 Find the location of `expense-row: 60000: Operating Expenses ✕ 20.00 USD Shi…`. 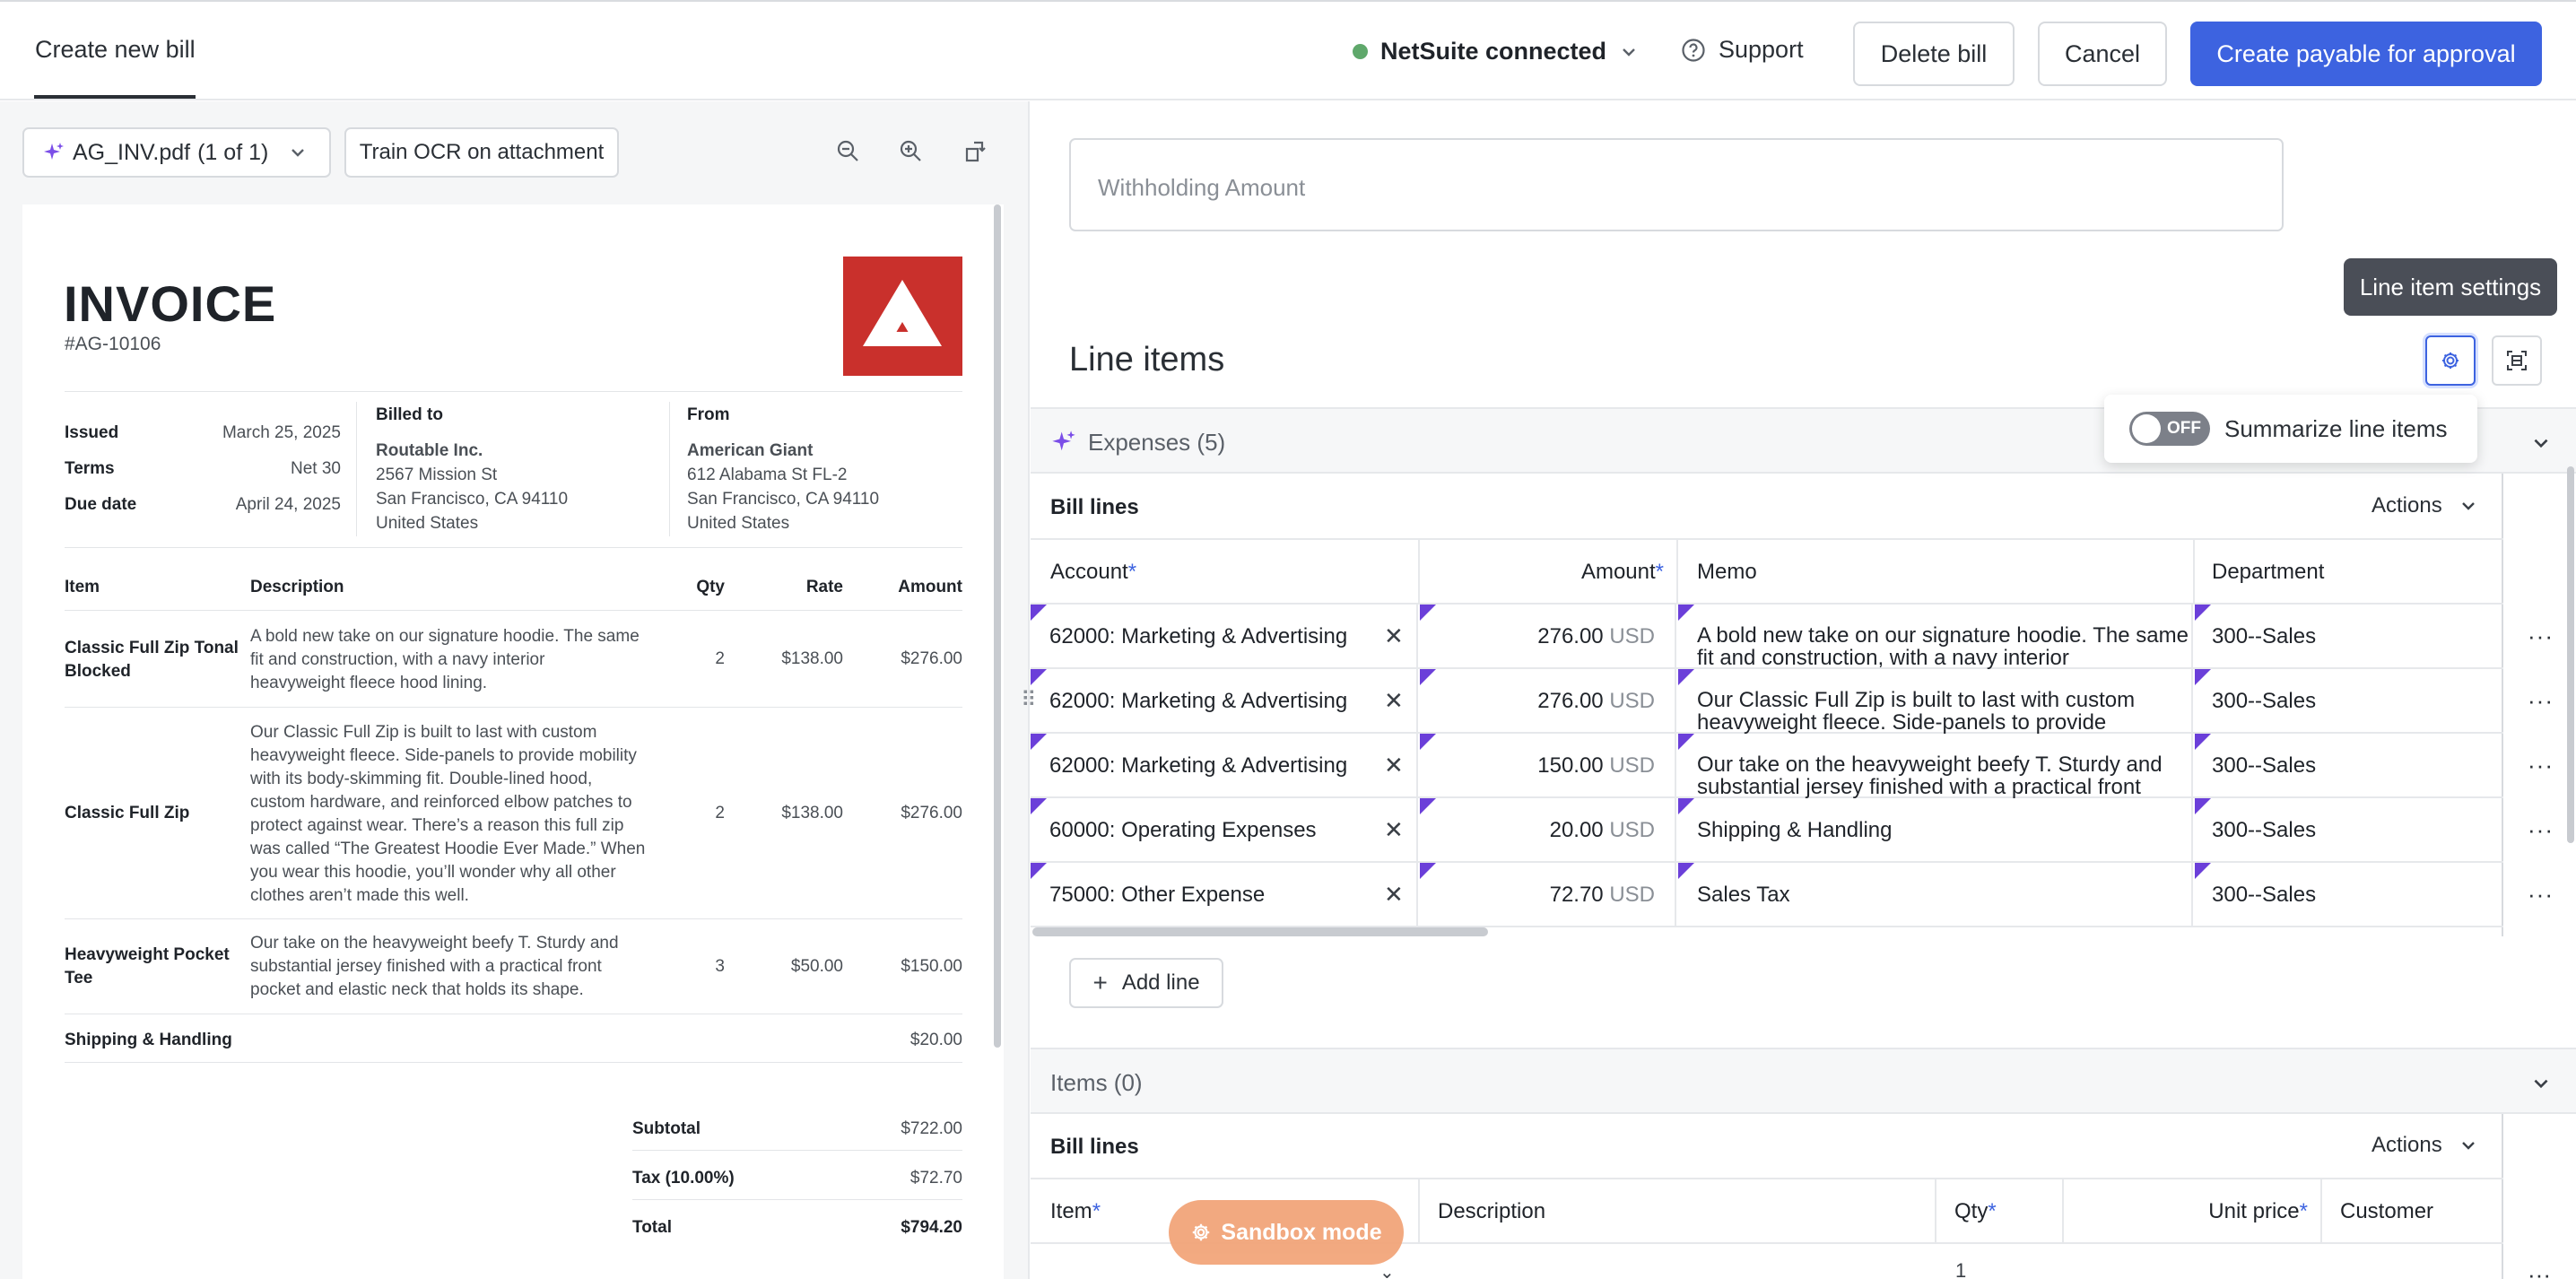

expense-row: 60000: Operating Expenses ✕ 20.00 USD Shi… is located at coordinates (1767, 830).